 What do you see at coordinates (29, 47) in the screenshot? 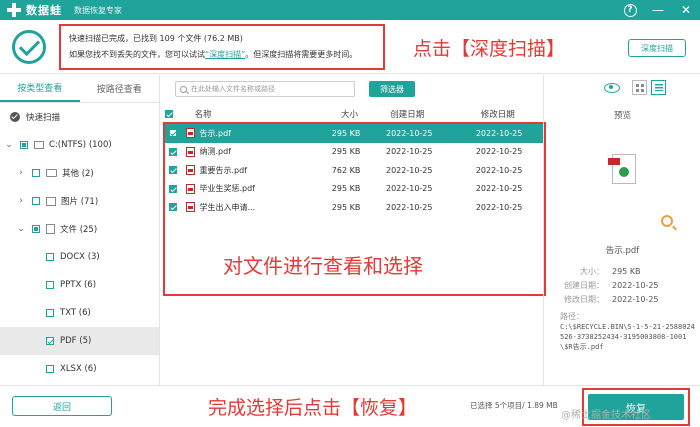
I see `scan-complete-check-icon` at bounding box center [29, 47].